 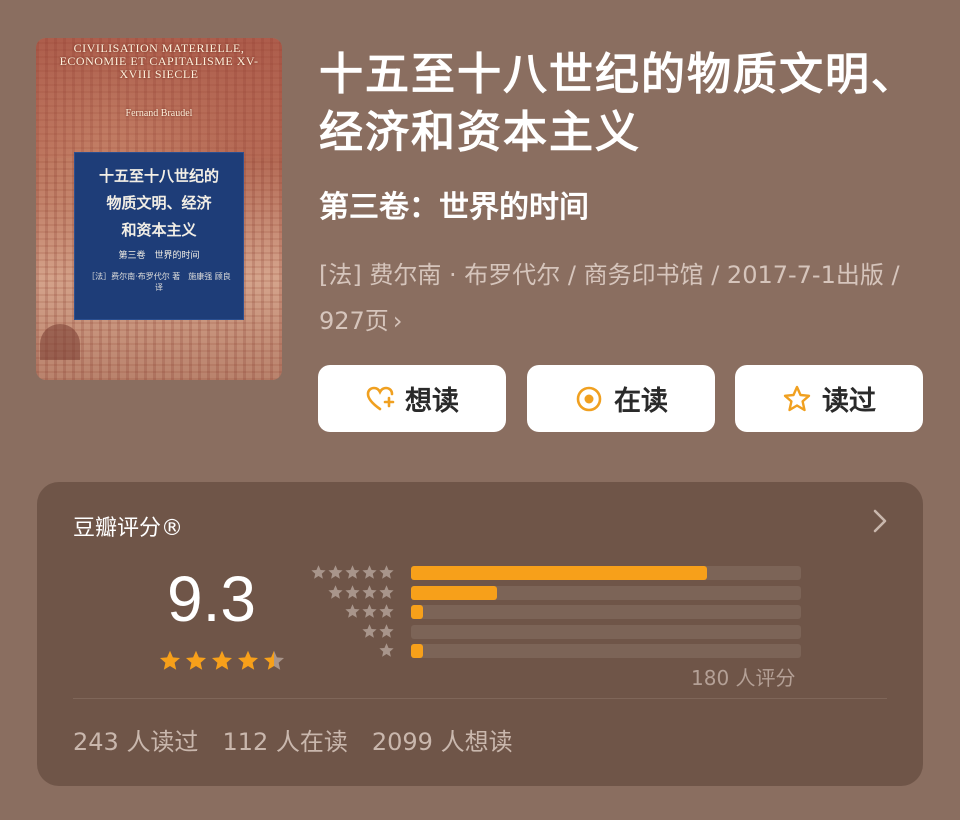 What do you see at coordinates (159, 282) in the screenshot?
I see `cover-authors: ［法］费尔南·布罗代尔 著 施康强 顾良 译` at bounding box center [159, 282].